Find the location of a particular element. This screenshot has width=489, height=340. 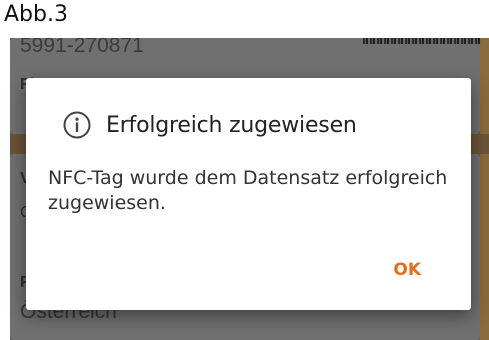

barcode-image is located at coordinates (422, 41).